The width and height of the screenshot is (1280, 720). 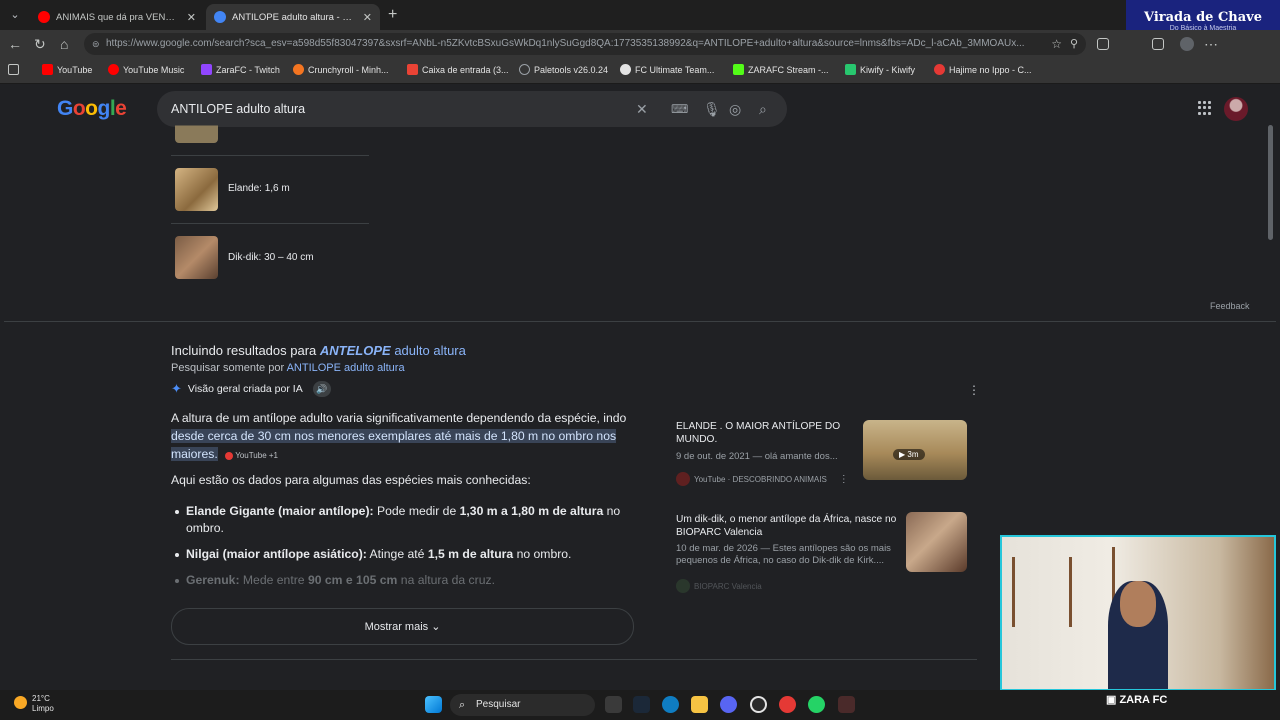 What do you see at coordinates (251, 389) in the screenshot?
I see `ai-overview-header: ✦ Visão geral criada por IA 🔊` at bounding box center [251, 389].